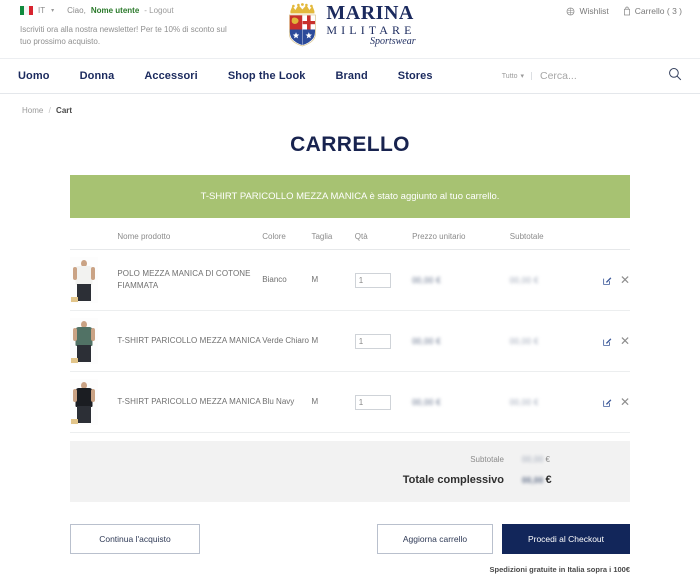 This screenshot has width=700, height=574. I want to click on breadcrumb: Home / Cart, so click(350, 104).